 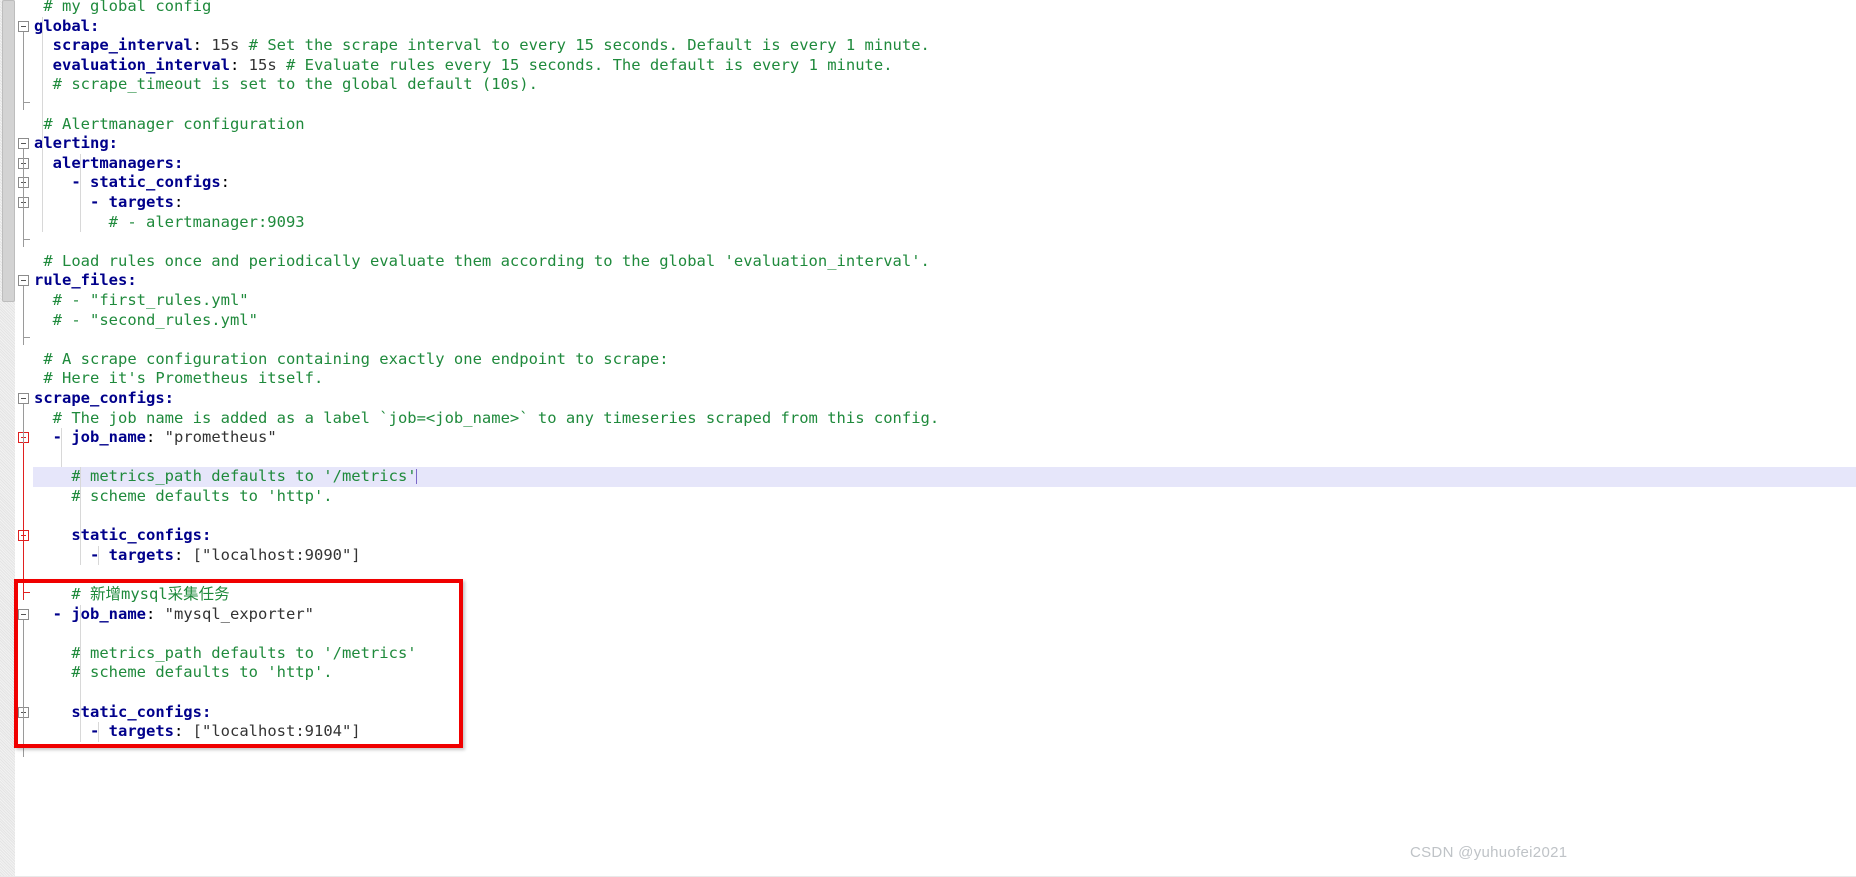 What do you see at coordinates (944, 164) in the screenshot?
I see `code-line: alertmanagers:` at bounding box center [944, 164].